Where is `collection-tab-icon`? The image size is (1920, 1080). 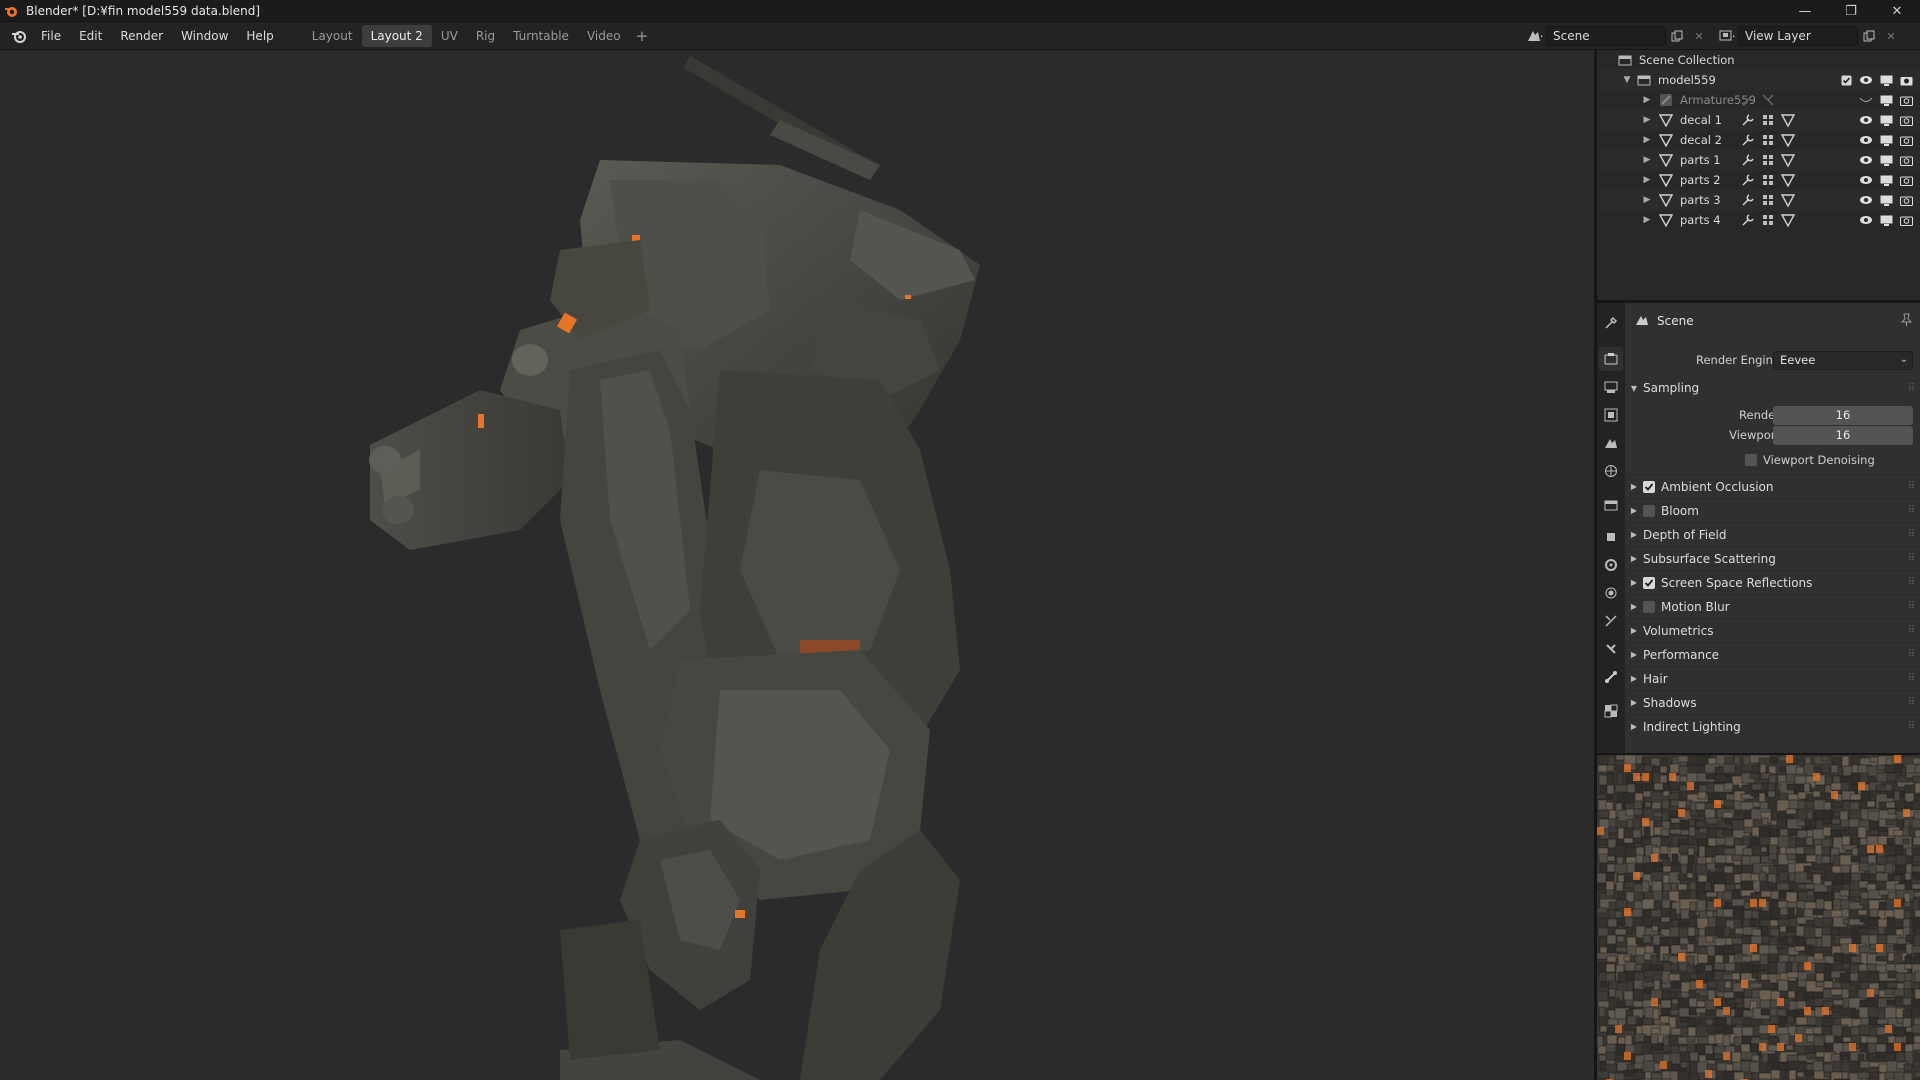
collection-tab-icon is located at coordinates (1611, 505).